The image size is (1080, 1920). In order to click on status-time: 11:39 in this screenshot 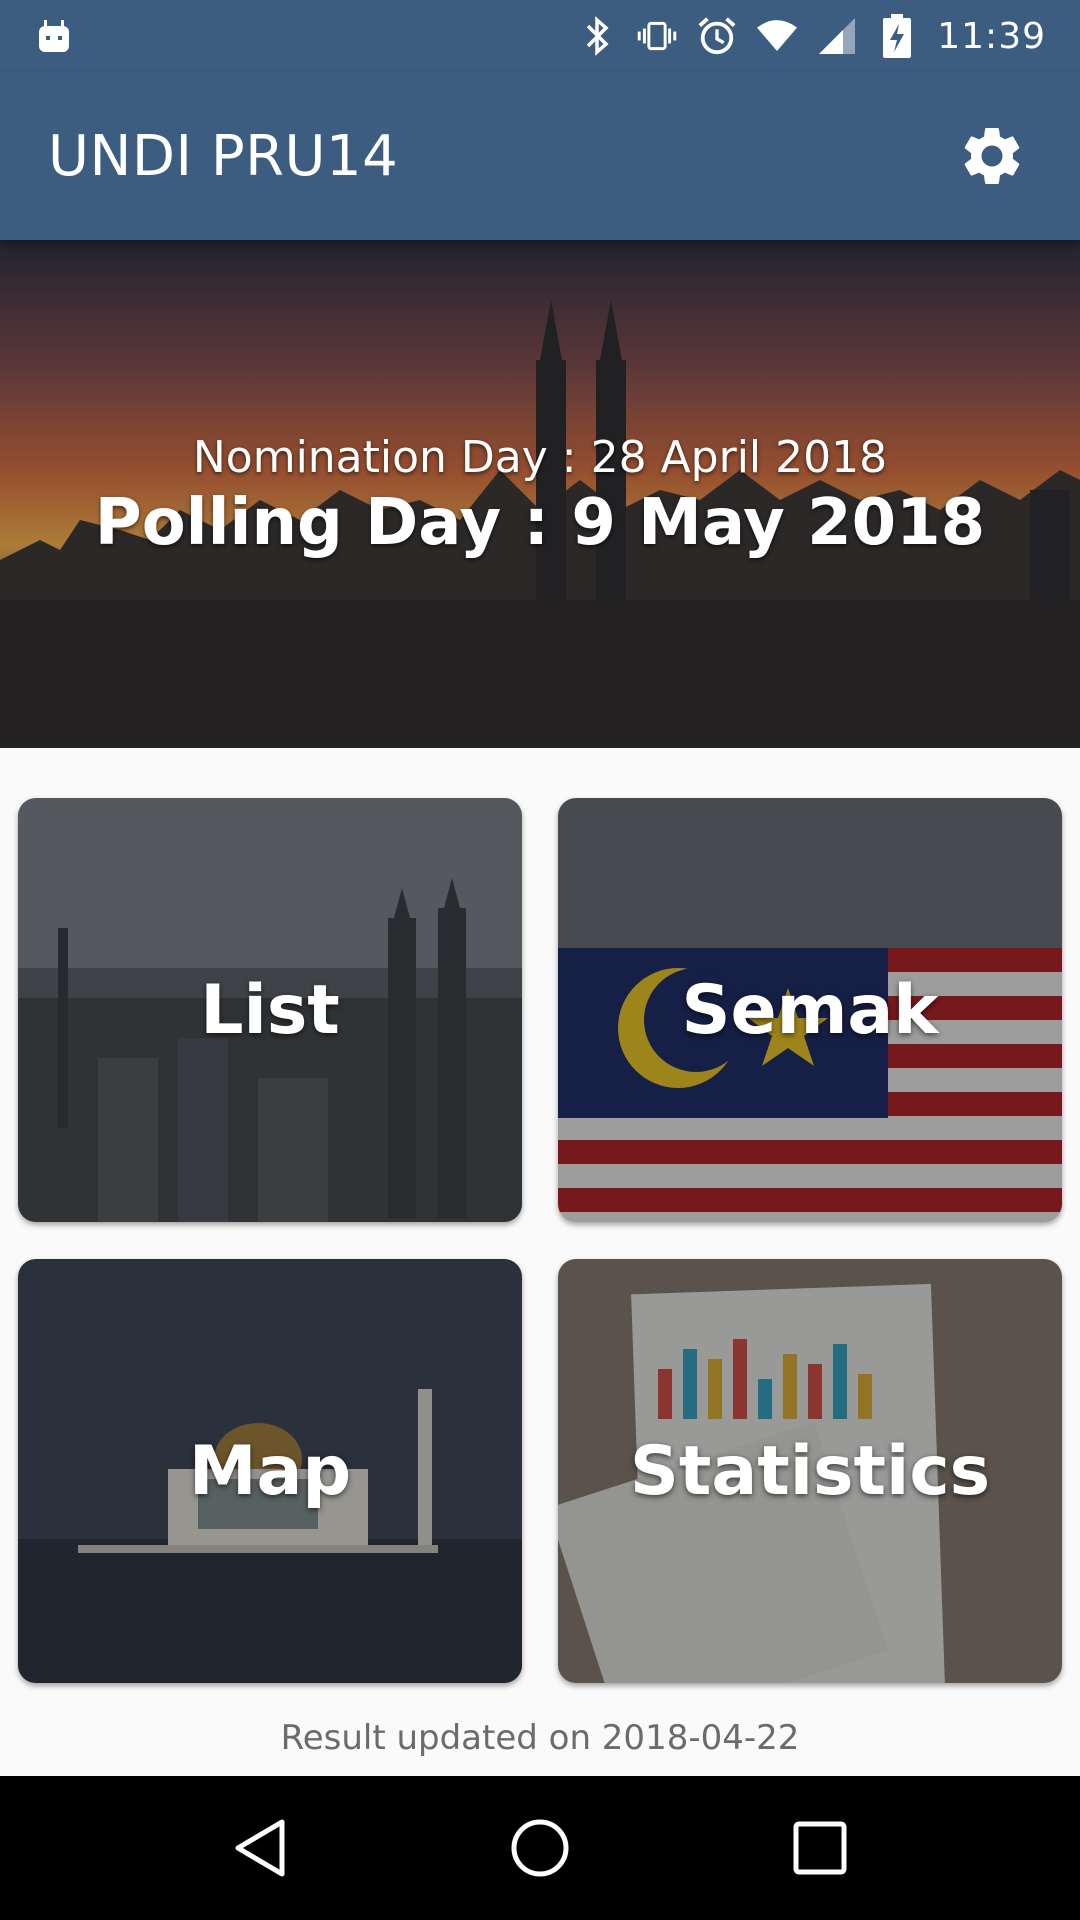, I will do `click(991, 36)`.